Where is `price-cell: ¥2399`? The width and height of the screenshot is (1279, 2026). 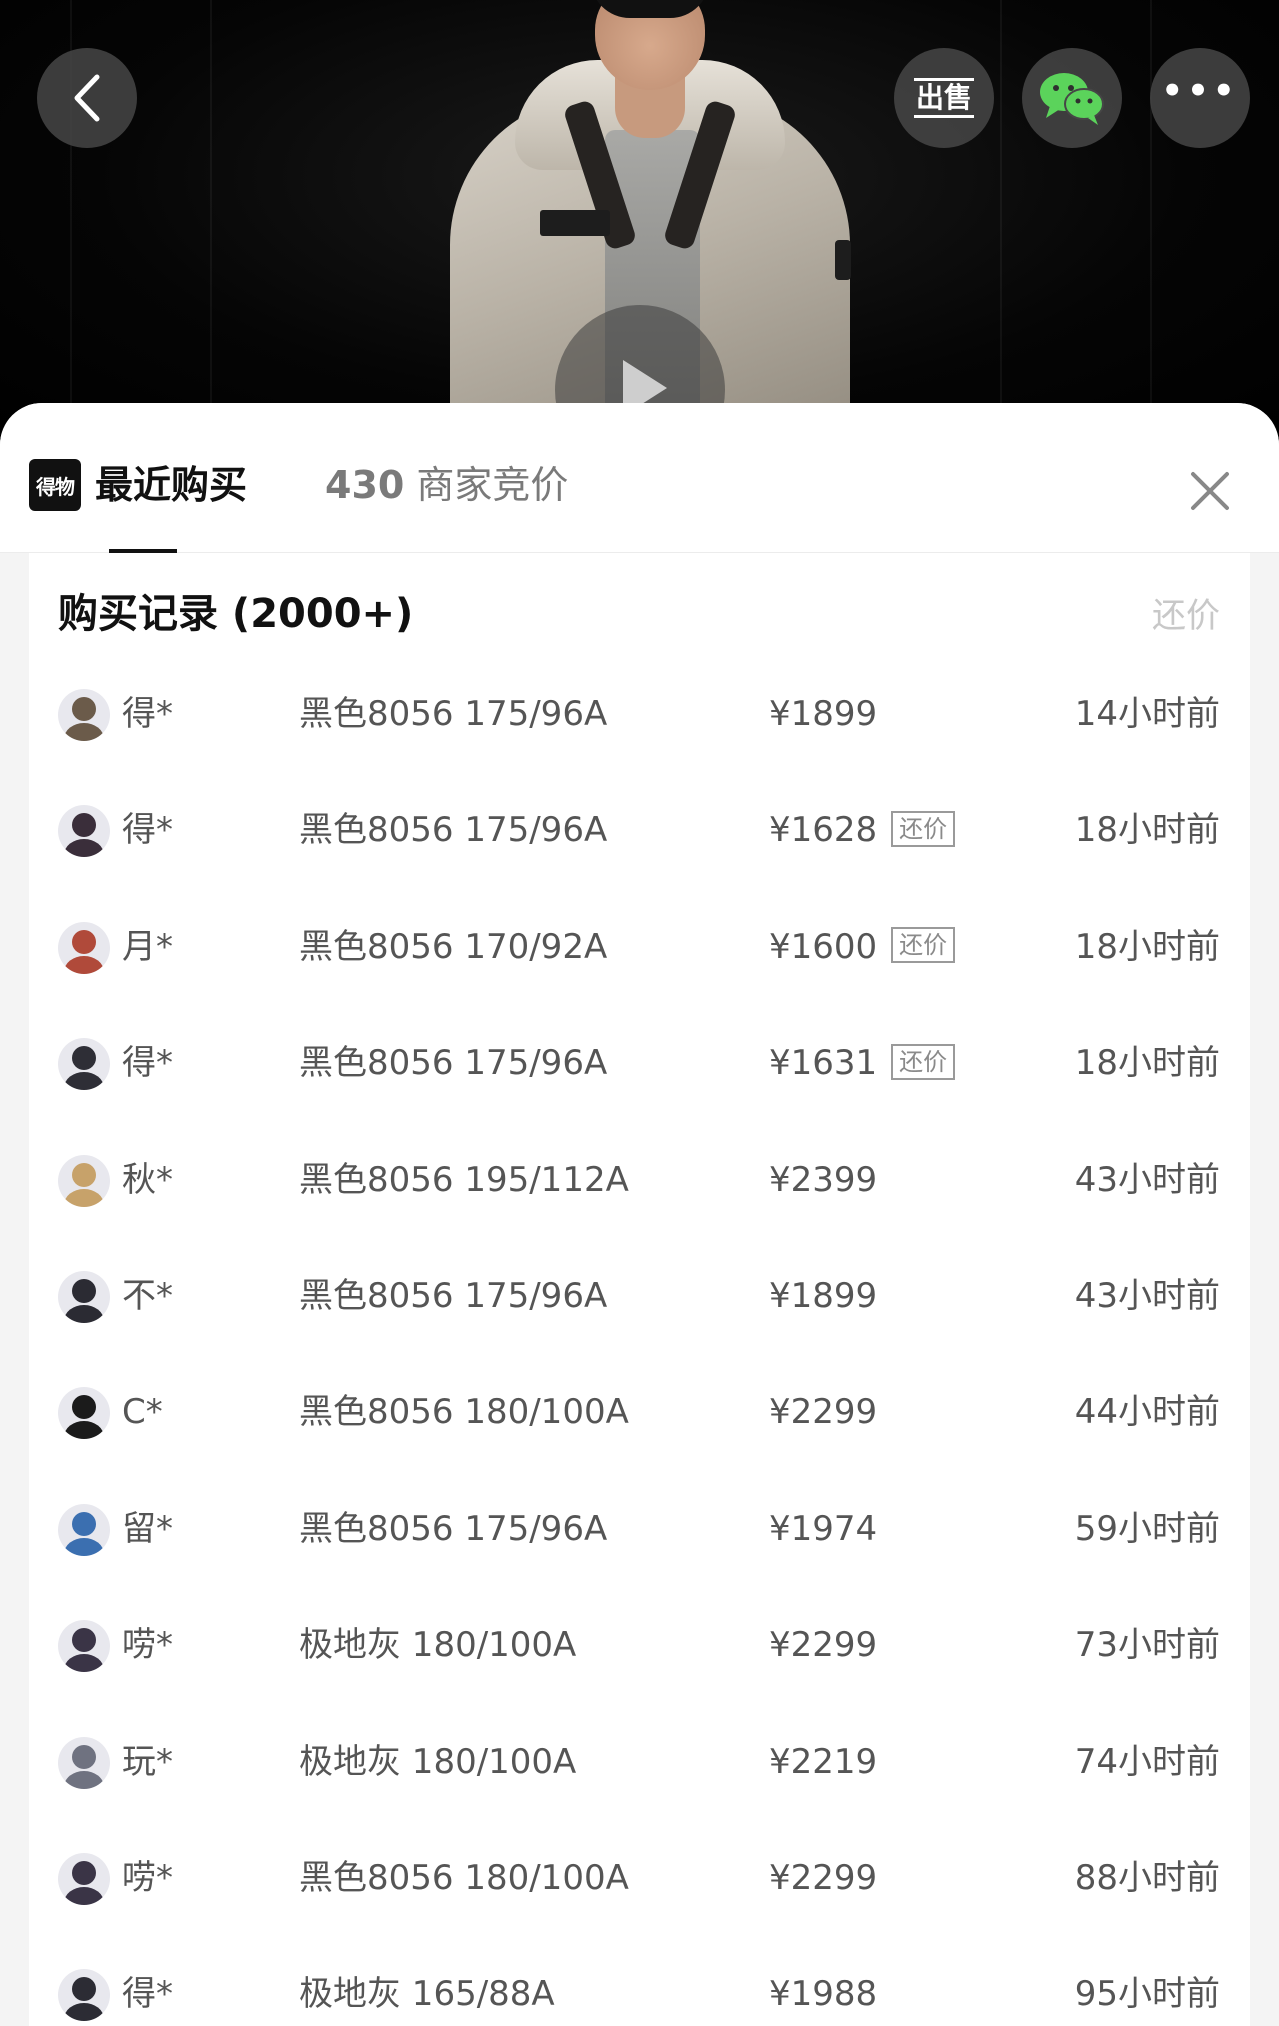
price-cell: ¥2399 is located at coordinates (823, 1180).